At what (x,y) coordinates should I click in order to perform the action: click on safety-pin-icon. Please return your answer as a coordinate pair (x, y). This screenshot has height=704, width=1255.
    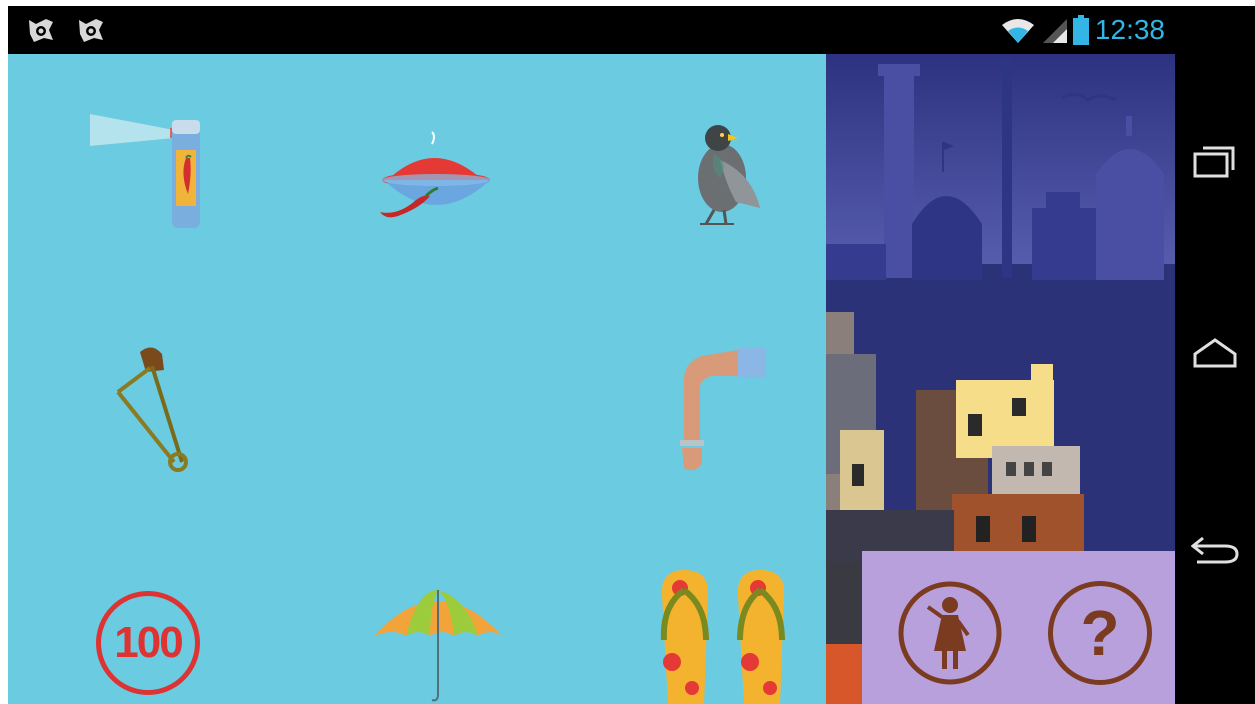
    Looking at the image, I should click on (154, 409).